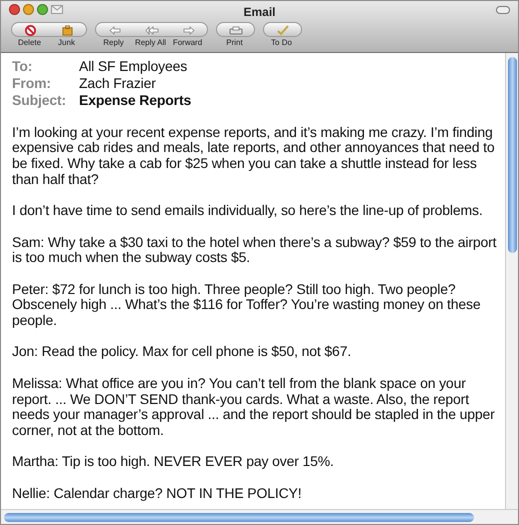  What do you see at coordinates (239, 517) in the screenshot?
I see `horizontal-scrollbar-thumb` at bounding box center [239, 517].